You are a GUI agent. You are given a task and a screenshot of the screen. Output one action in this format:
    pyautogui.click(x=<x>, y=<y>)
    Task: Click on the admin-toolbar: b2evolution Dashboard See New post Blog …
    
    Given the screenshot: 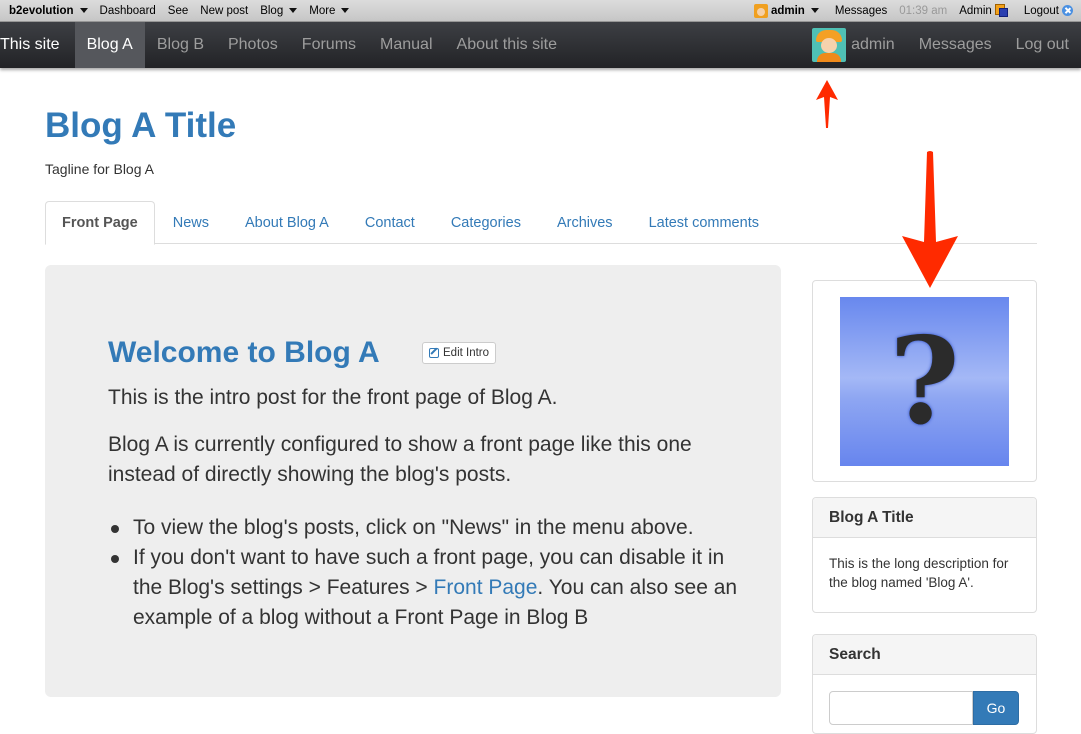 What is the action you would take?
    pyautogui.click(x=540, y=11)
    